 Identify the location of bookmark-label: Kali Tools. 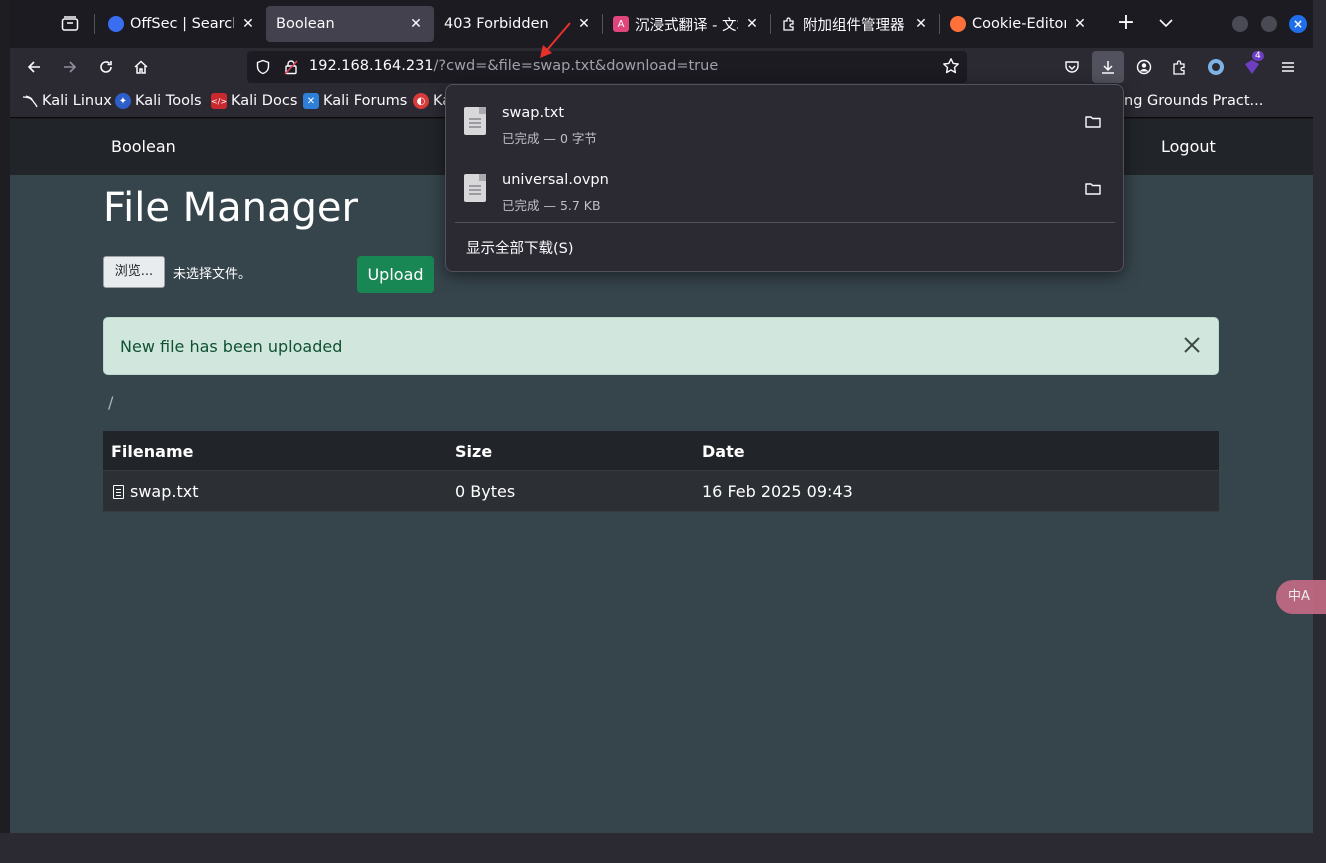
(168, 101).